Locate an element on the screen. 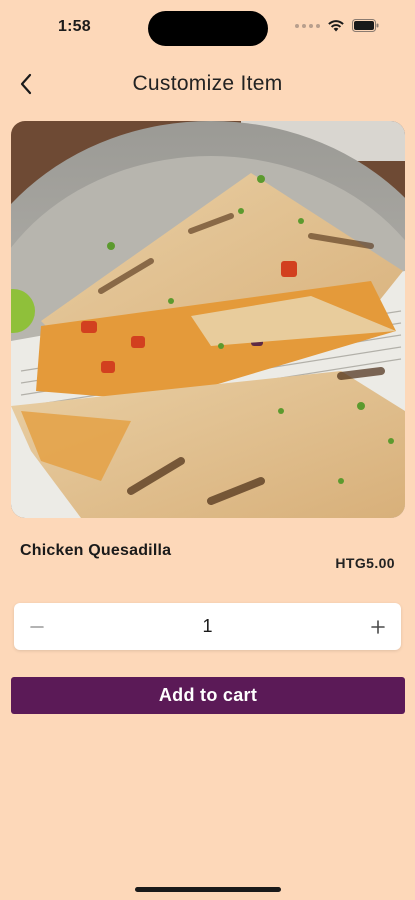 Image resolution: width=415 pixels, height=900 pixels. header: Customize Item is located at coordinates (207, 84).